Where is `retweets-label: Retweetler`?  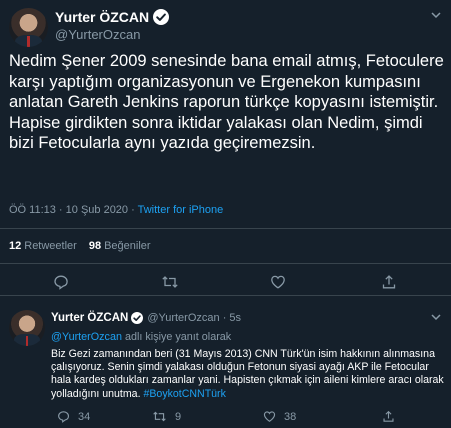 retweets-label: Retweetler is located at coordinates (50, 246).